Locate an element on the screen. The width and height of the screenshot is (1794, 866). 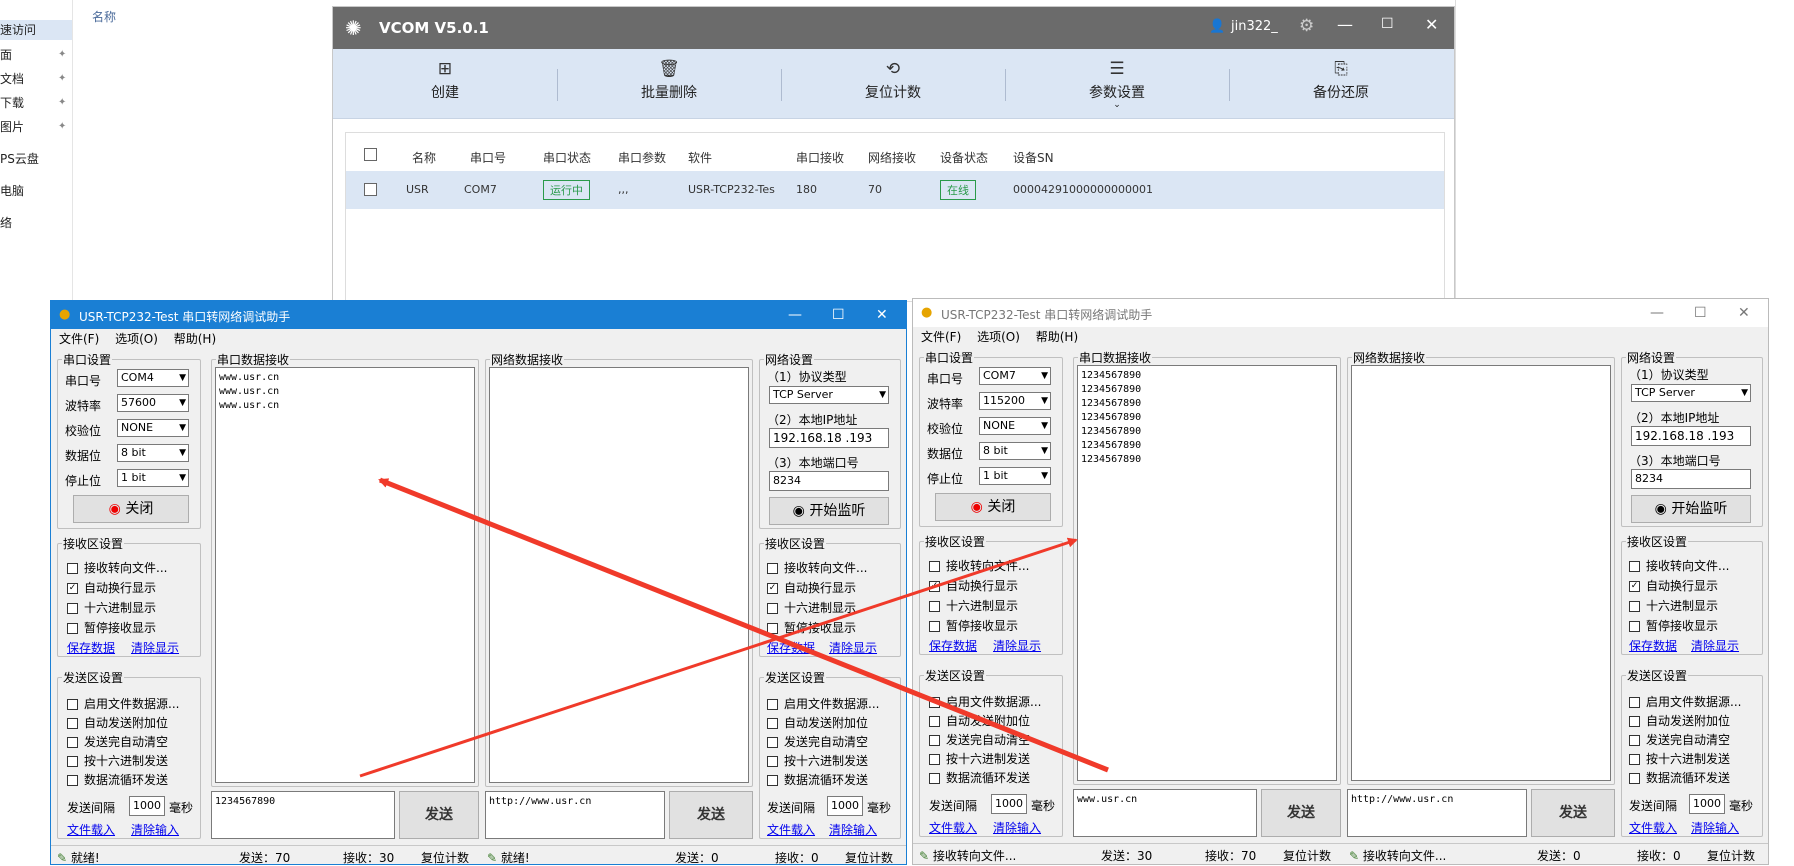
sidebar-item-downloads: 下载 is located at coordinates (12, 102).